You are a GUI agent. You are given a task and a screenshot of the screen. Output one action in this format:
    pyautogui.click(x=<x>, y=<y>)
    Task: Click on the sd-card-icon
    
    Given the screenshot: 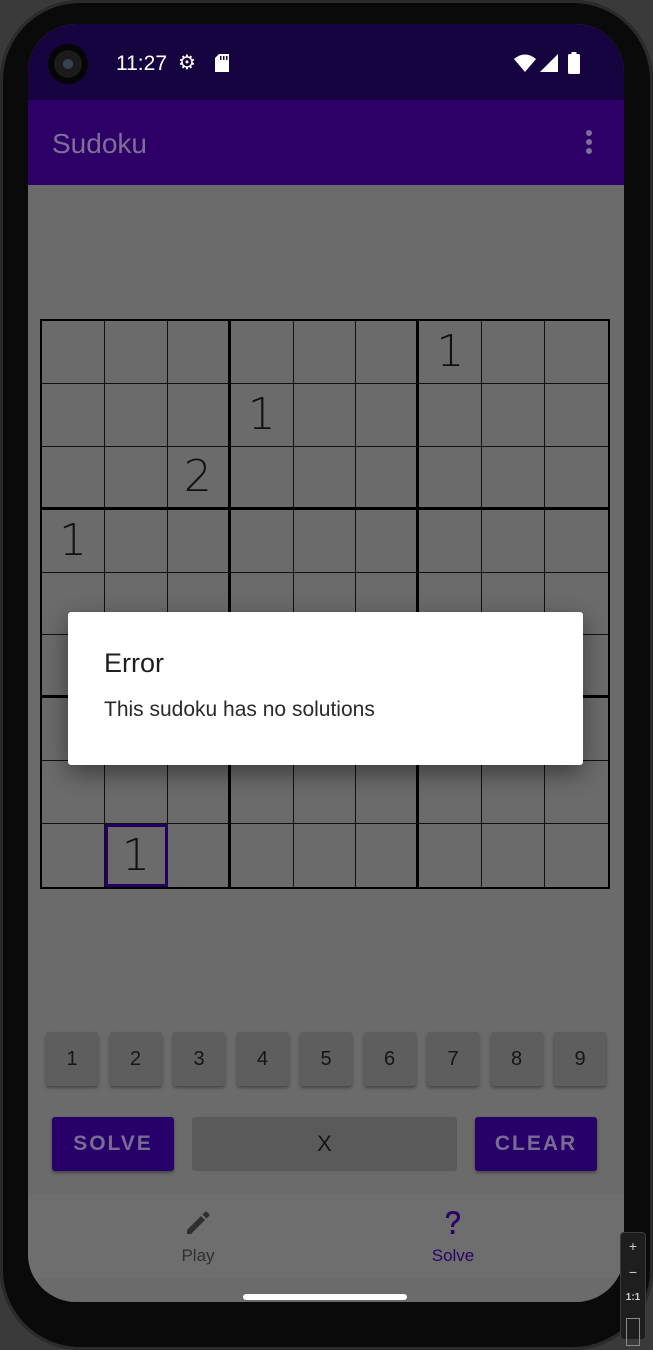 What is the action you would take?
    pyautogui.click(x=222, y=63)
    